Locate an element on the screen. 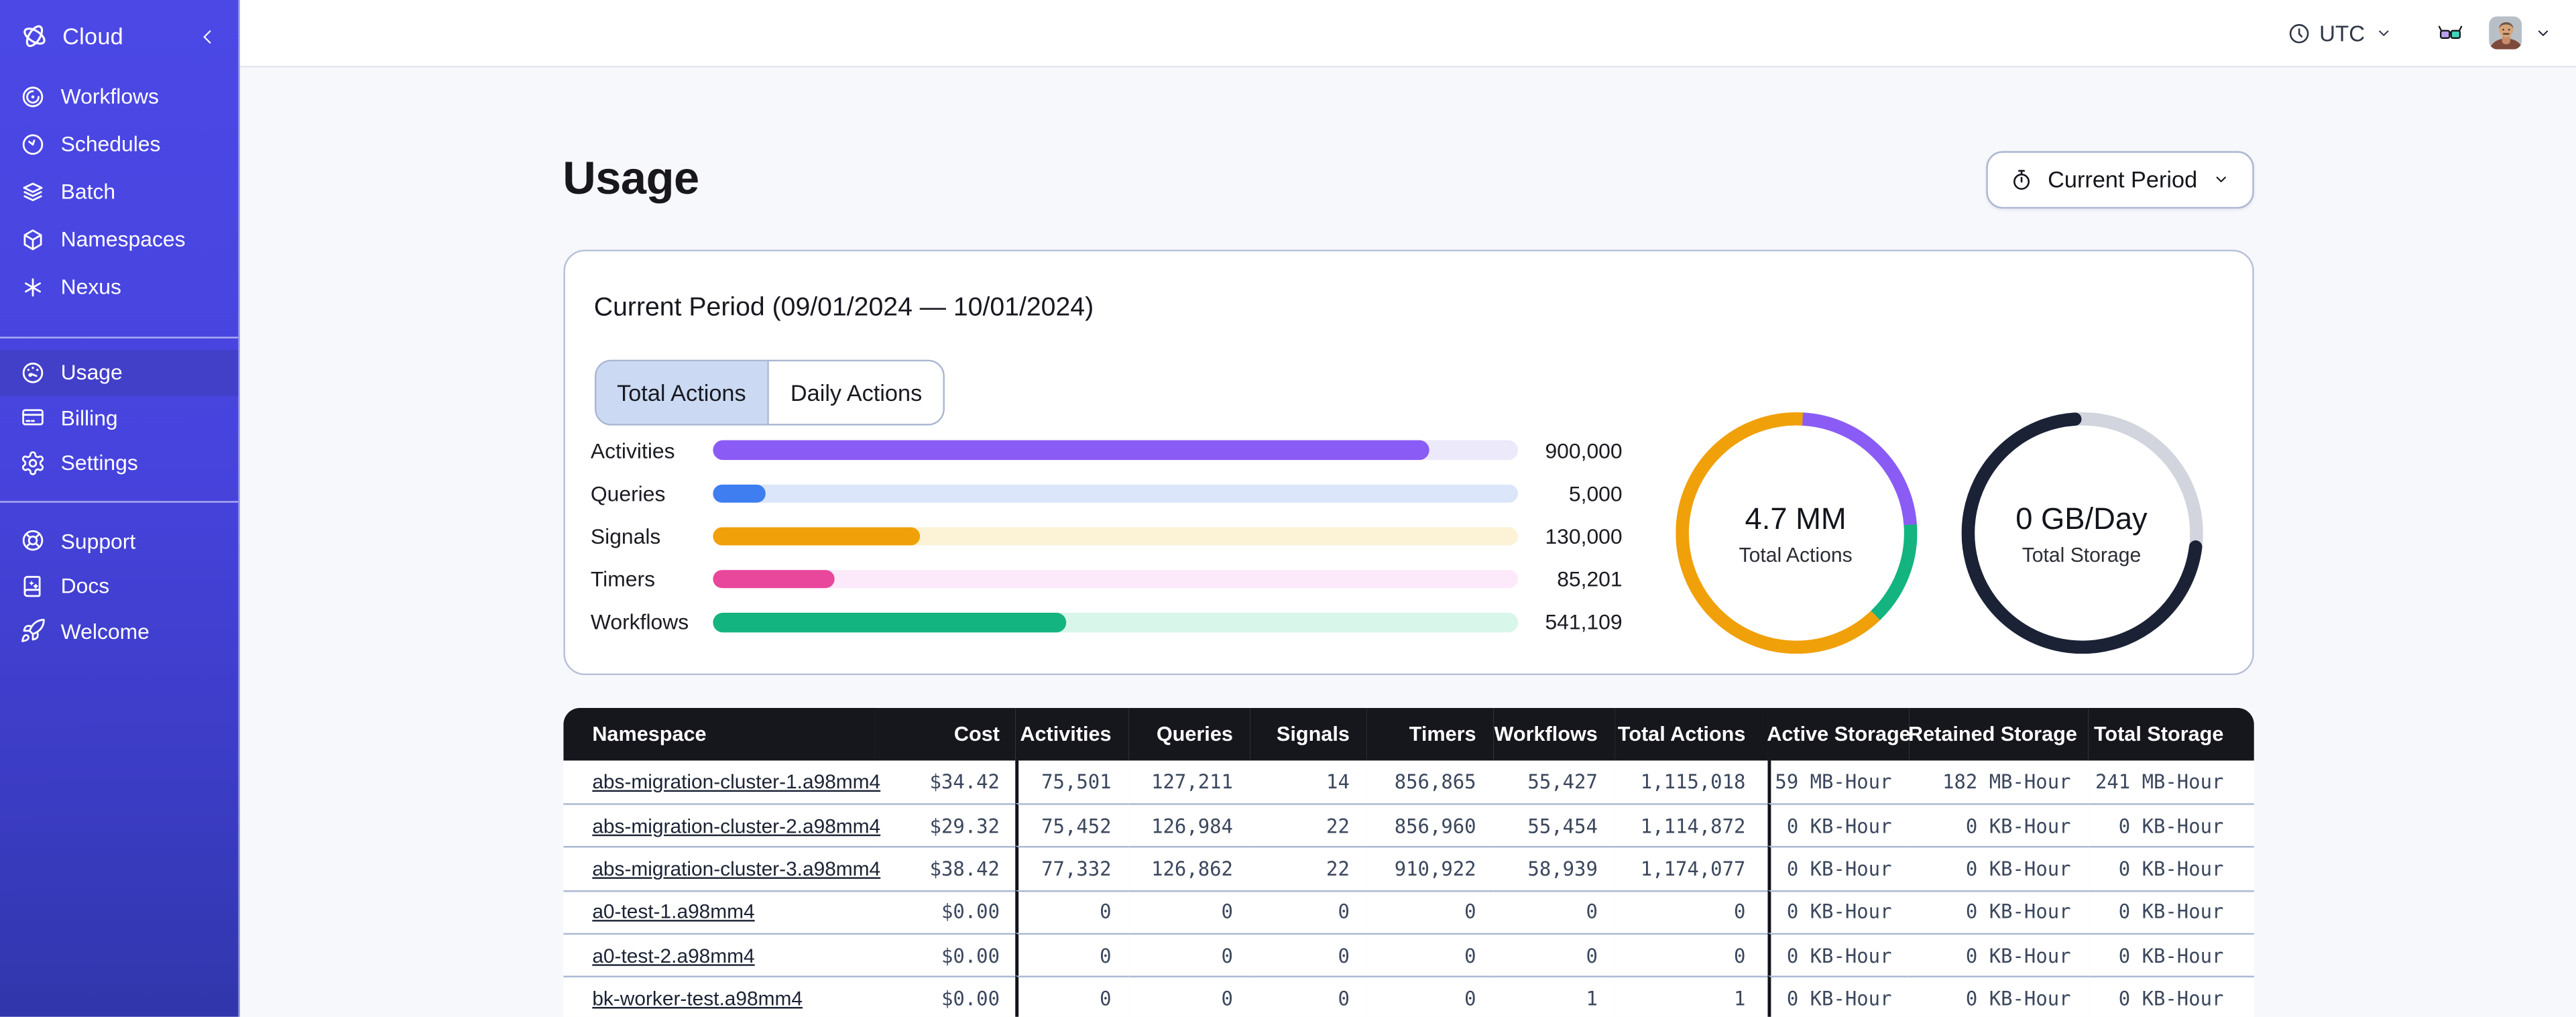 The width and height of the screenshot is (2576, 1017). column-header-total_storage: Total Storage is located at coordinates (2170, 734).